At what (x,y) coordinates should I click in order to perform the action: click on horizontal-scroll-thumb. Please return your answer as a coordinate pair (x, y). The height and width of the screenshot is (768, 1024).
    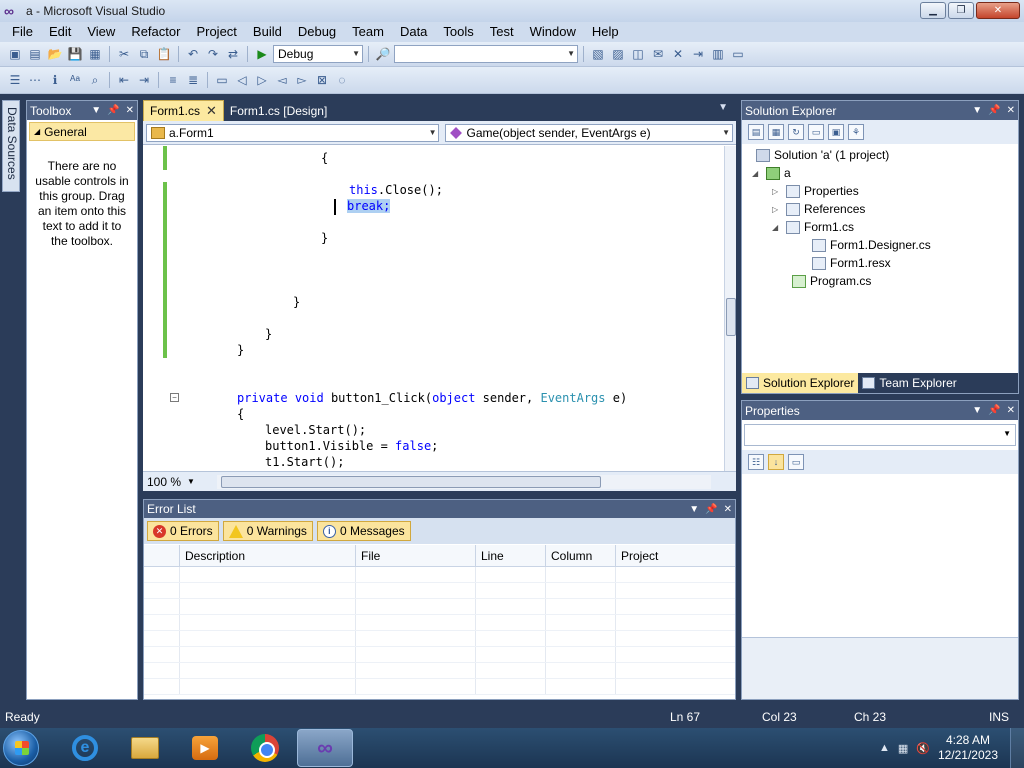
    Looking at the image, I should click on (411, 482).